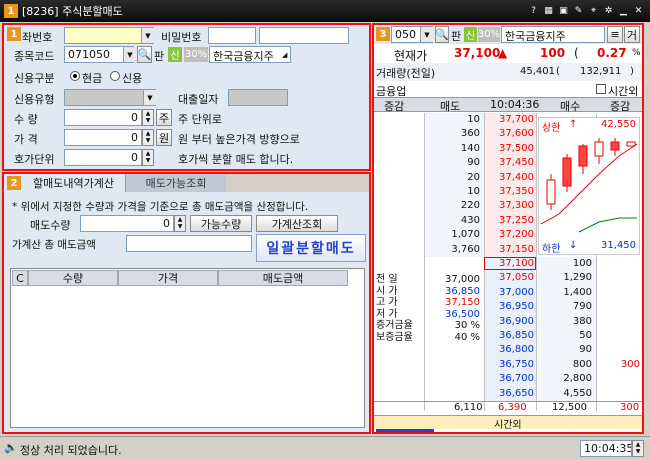  What do you see at coordinates (636, 53) in the screenshot?
I see `pct-sign: %` at bounding box center [636, 53].